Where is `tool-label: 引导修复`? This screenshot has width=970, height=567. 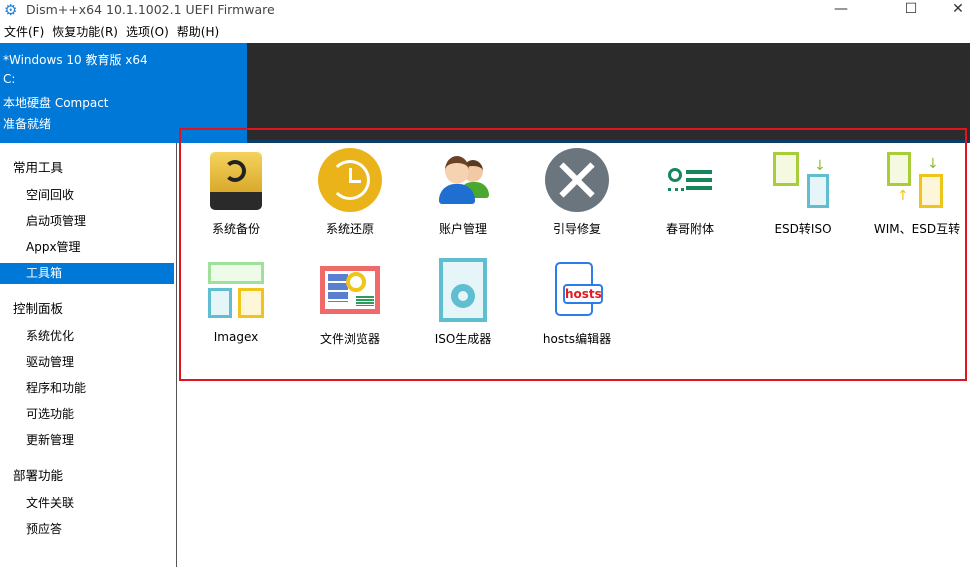 tool-label: 引导修复 is located at coordinates (576, 229).